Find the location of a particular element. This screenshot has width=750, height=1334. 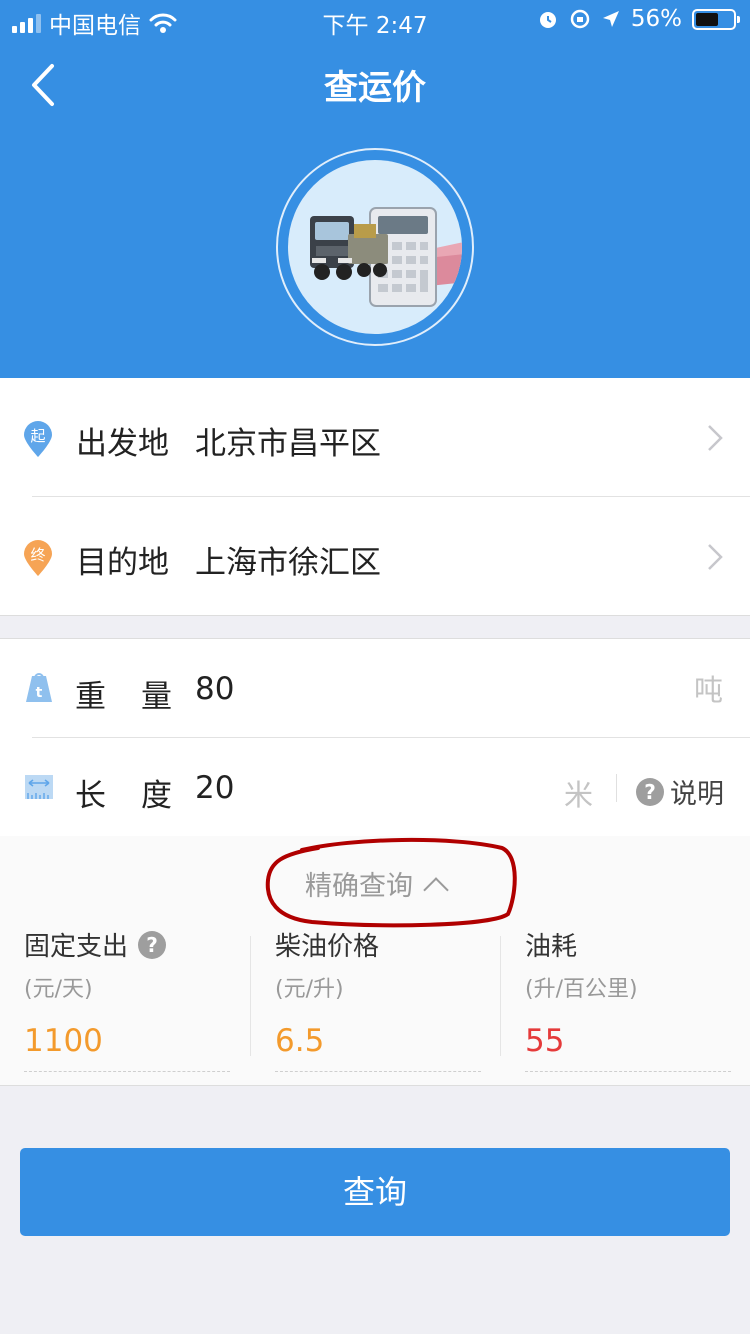

fixed-cost-label: 固定支出 is located at coordinates (76, 947).